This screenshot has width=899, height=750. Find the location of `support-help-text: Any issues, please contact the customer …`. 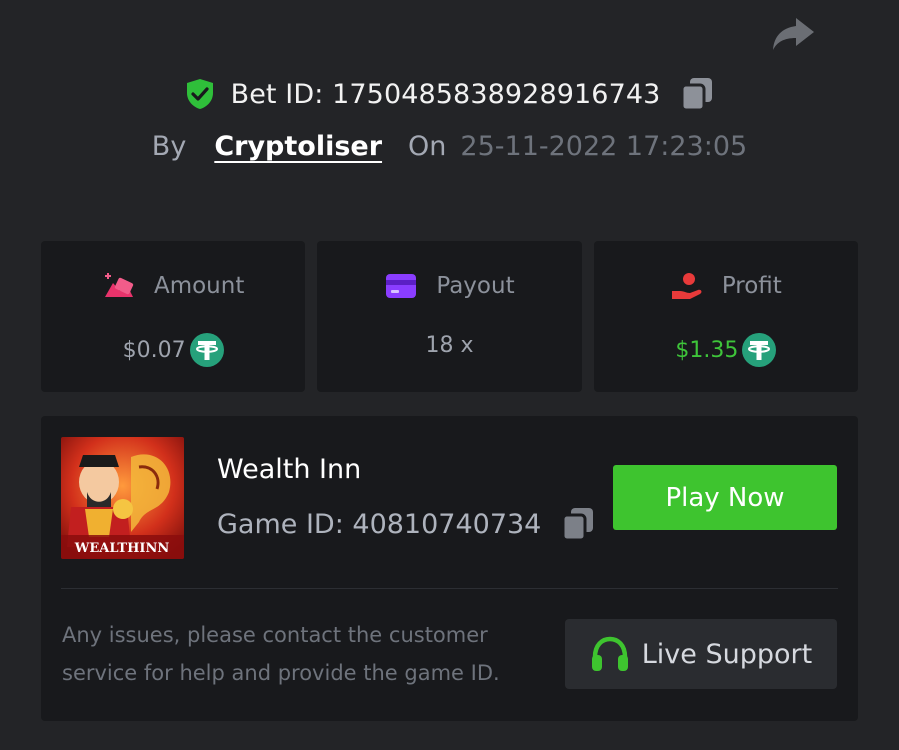

support-help-text: Any issues, please contact the customer … is located at coordinates (281, 654).